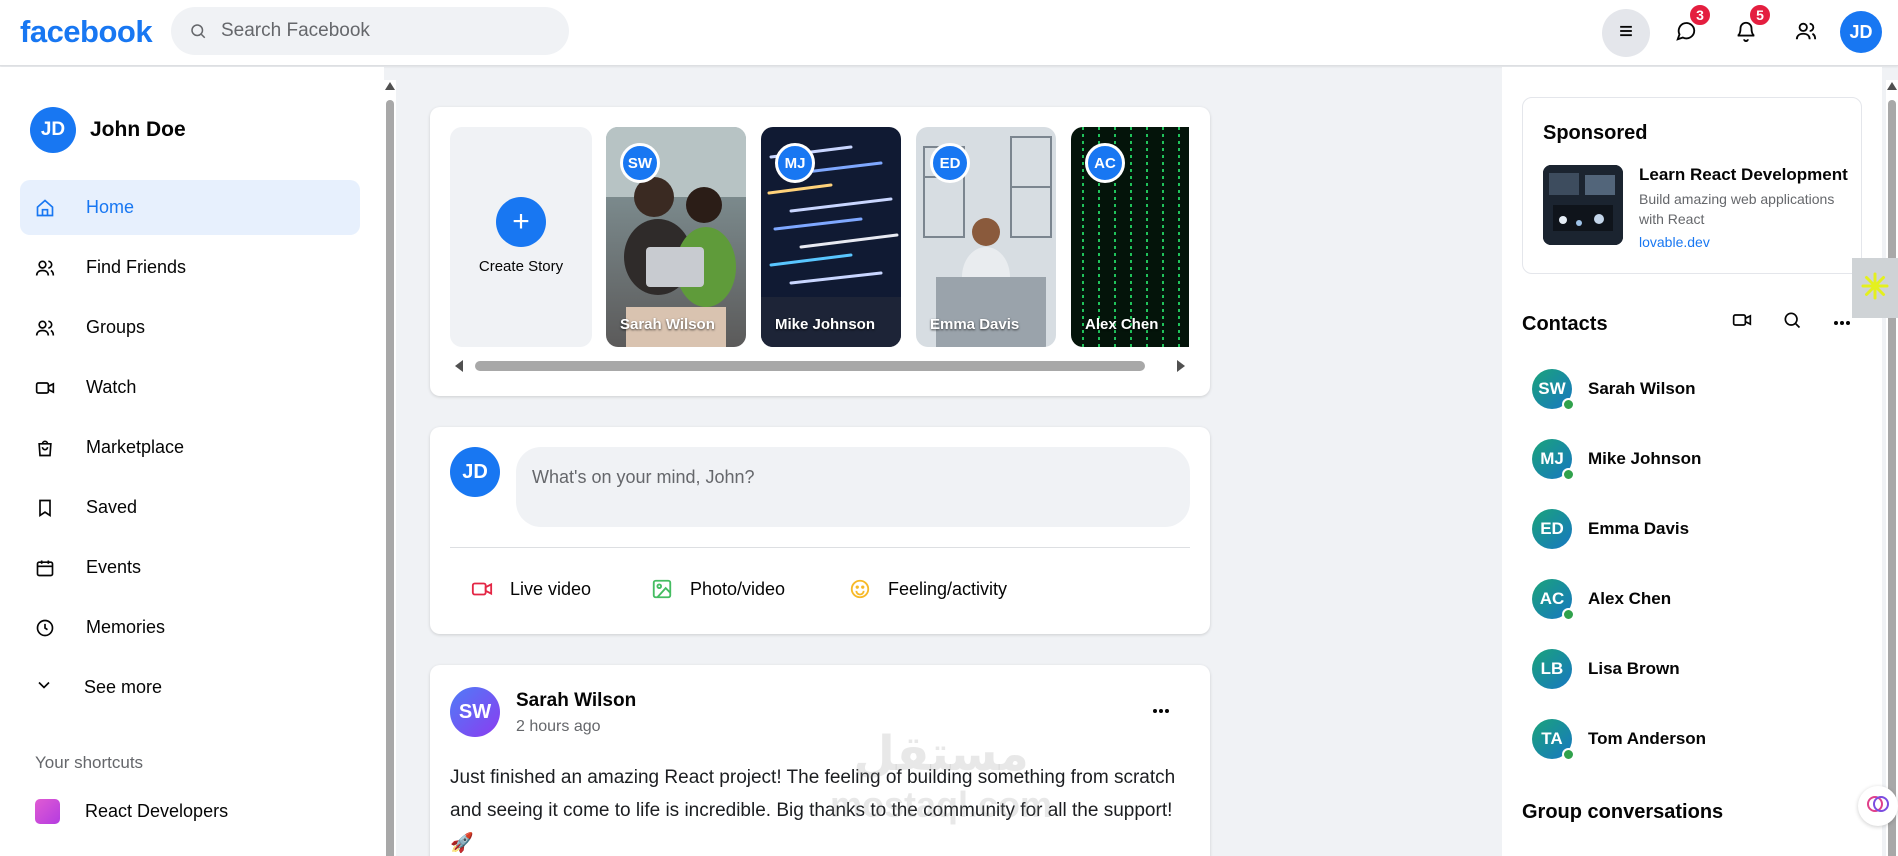  Describe the element at coordinates (853, 487) in the screenshot. I see `post-input` at that location.